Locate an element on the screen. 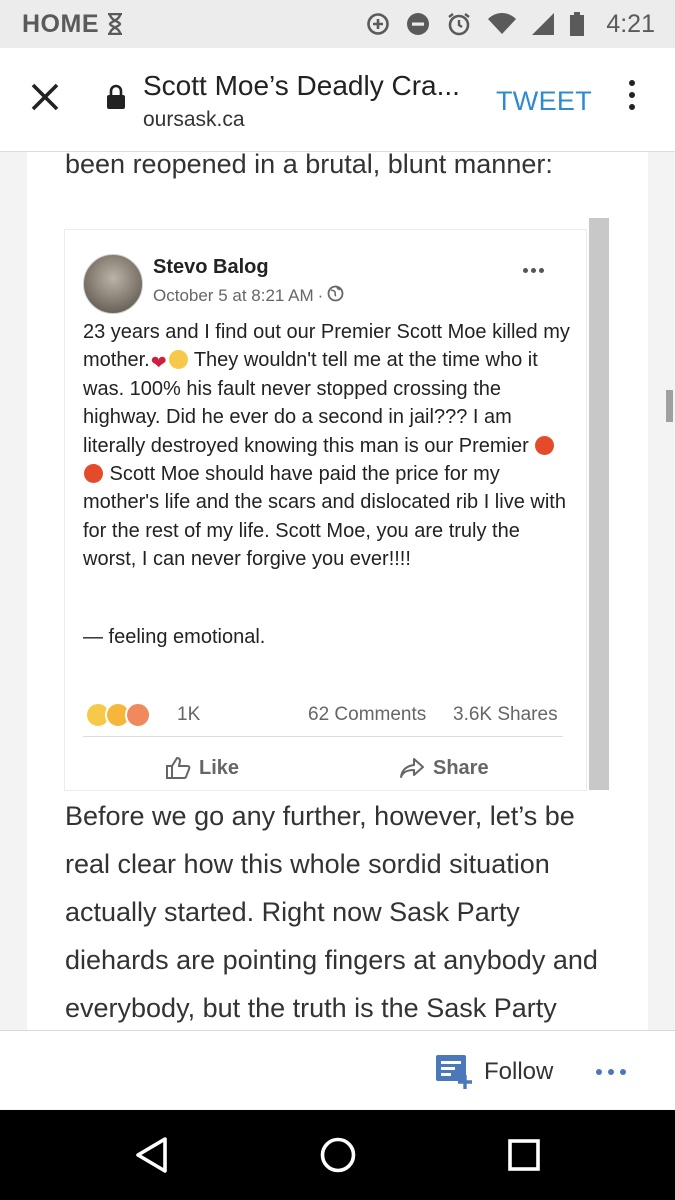  system-navigation-bar is located at coordinates (337, 1155).